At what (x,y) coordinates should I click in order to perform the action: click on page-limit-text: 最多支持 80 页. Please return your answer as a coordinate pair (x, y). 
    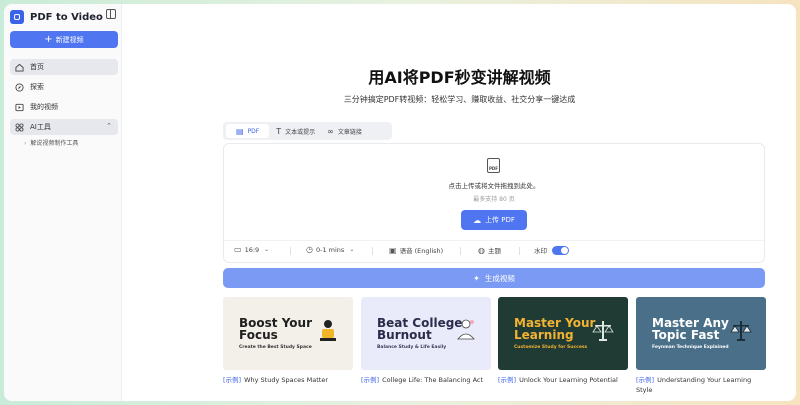
    Looking at the image, I should click on (494, 199).